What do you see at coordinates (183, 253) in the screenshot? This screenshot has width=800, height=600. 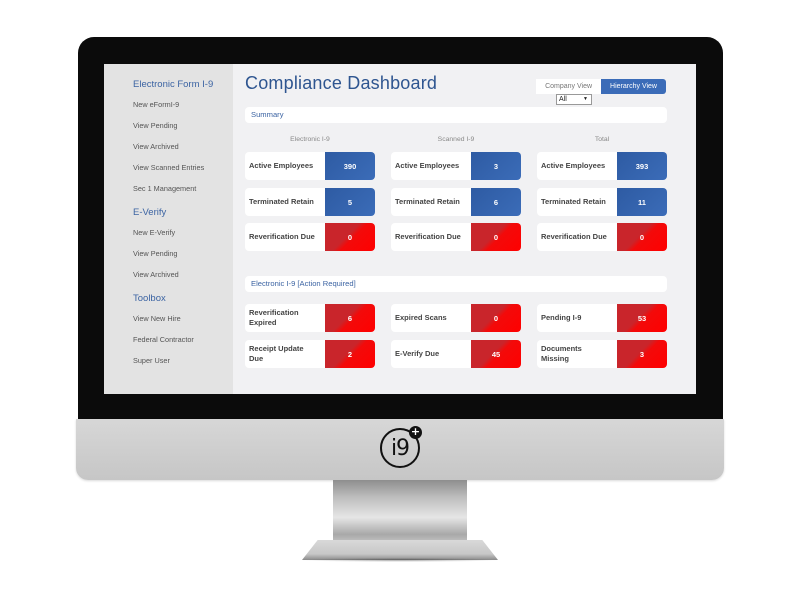 I see `sidebar-item-everify-pending: View Pending` at bounding box center [183, 253].